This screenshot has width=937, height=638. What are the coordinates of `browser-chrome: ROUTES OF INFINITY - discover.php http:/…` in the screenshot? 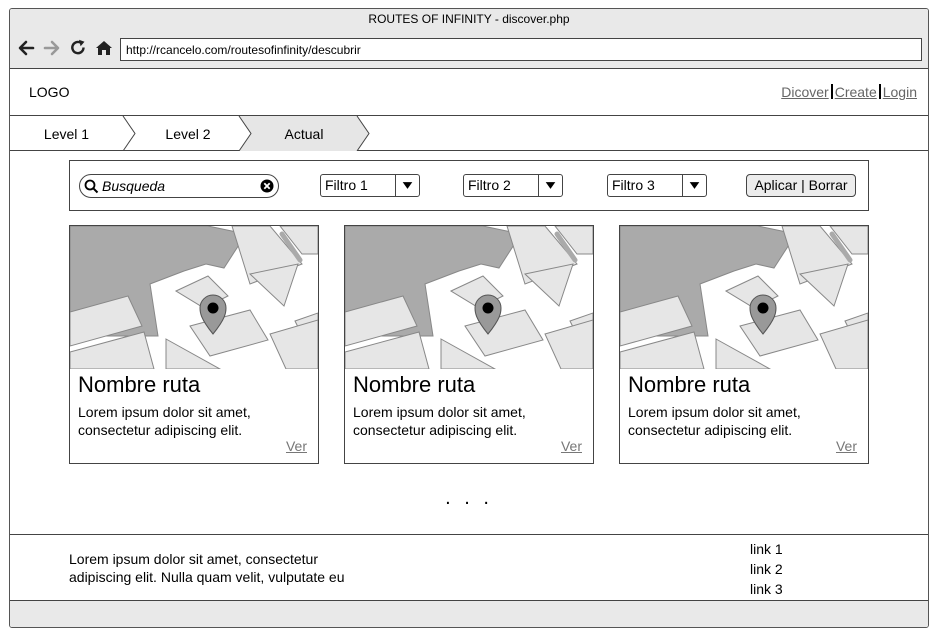 It's located at (469, 39).